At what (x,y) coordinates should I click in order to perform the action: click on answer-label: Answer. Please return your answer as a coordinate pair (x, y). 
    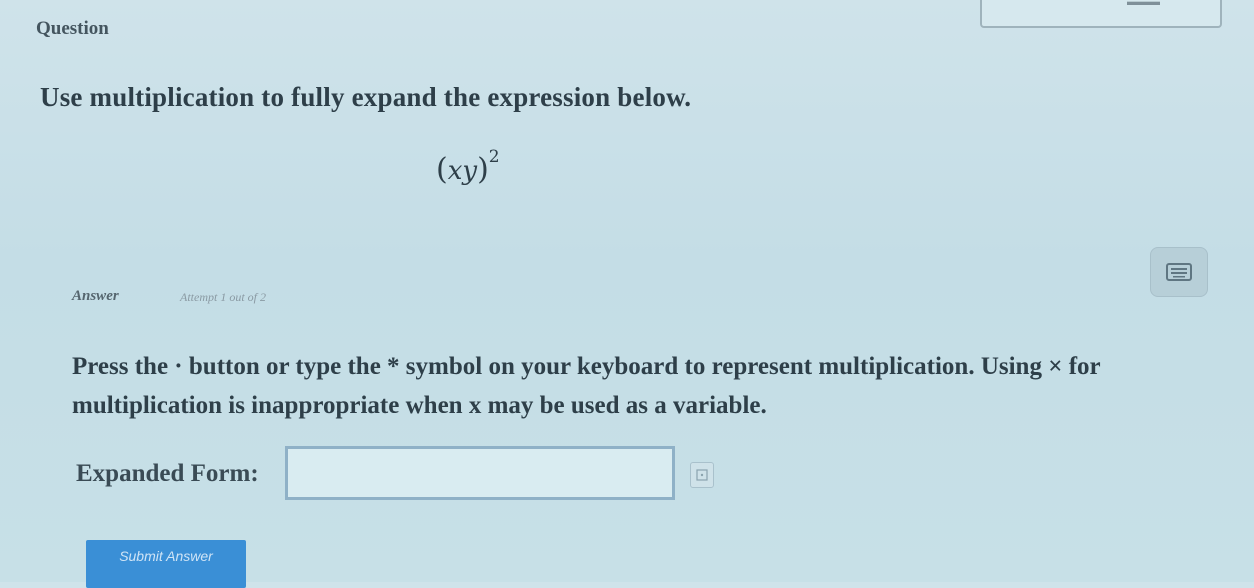
    Looking at the image, I should click on (95, 296).